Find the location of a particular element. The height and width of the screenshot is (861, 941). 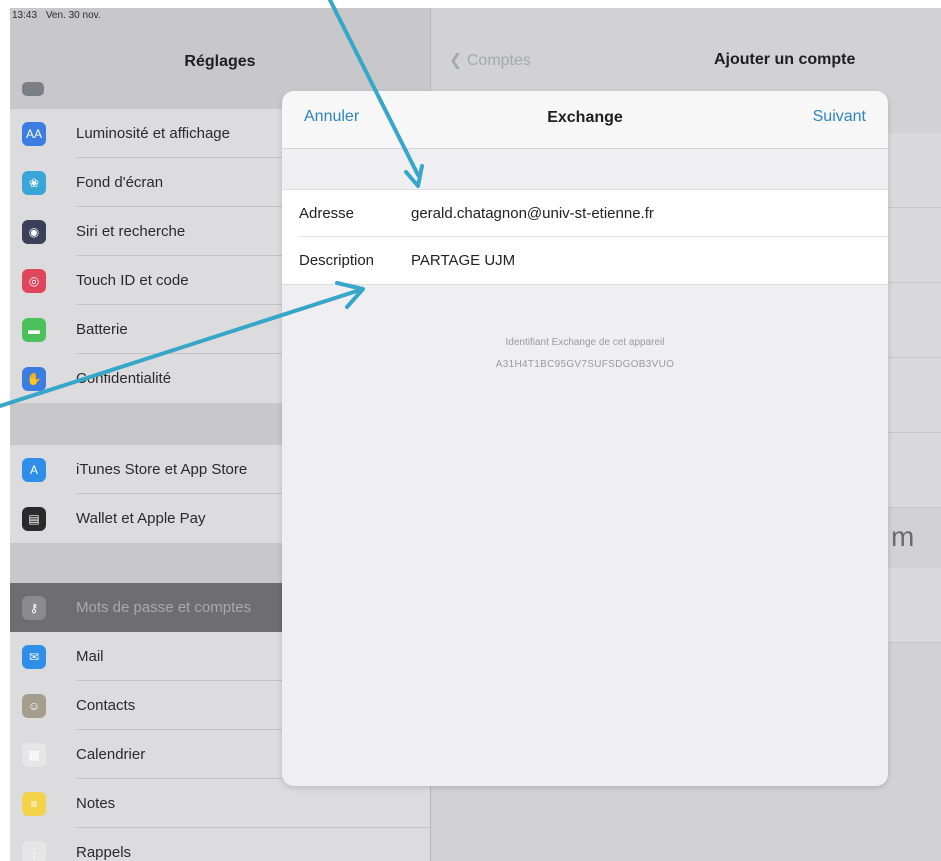

siri-icon: ◉ is located at coordinates (34, 231).